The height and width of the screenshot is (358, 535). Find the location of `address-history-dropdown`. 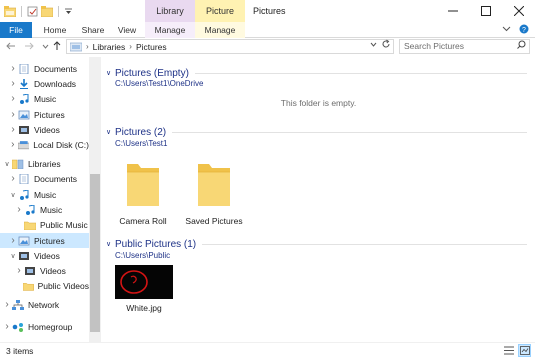

address-history-dropdown is located at coordinates (373, 45).